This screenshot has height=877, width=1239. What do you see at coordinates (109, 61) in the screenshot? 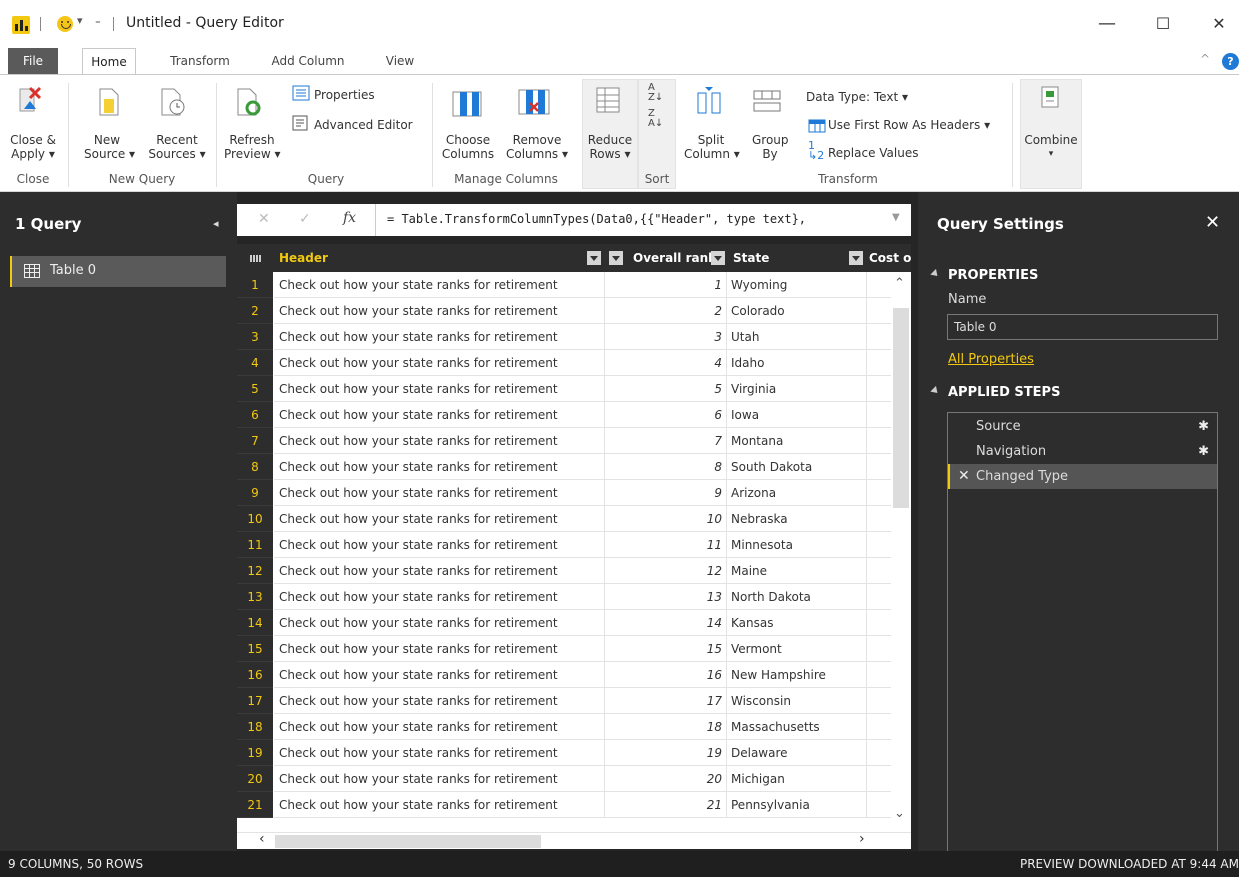
I see `tab-home: Home` at bounding box center [109, 61].